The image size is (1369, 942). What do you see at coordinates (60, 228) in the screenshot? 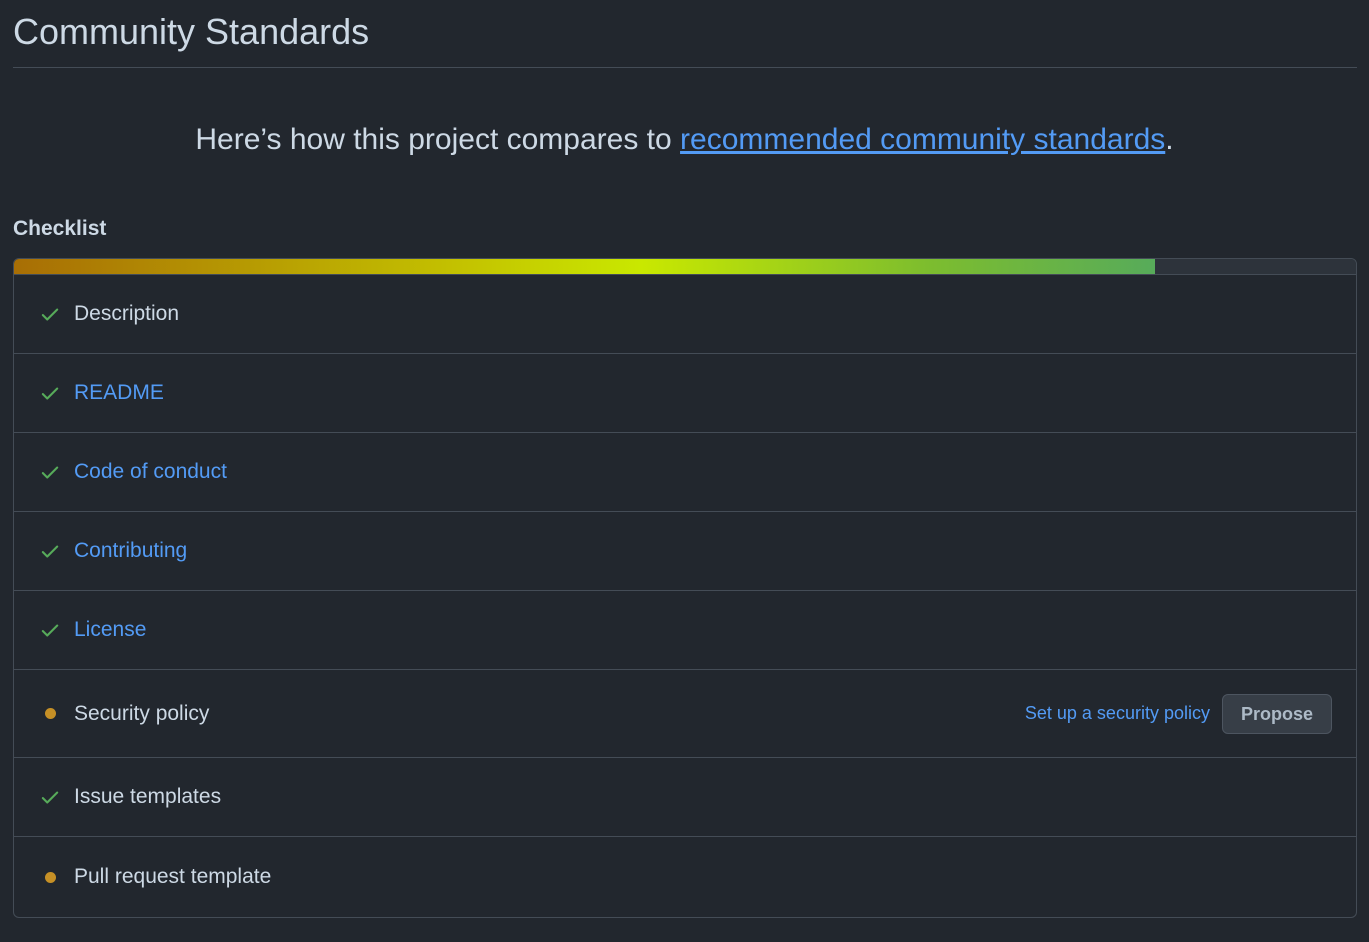
I see `checklist-heading: Checklist` at bounding box center [60, 228].